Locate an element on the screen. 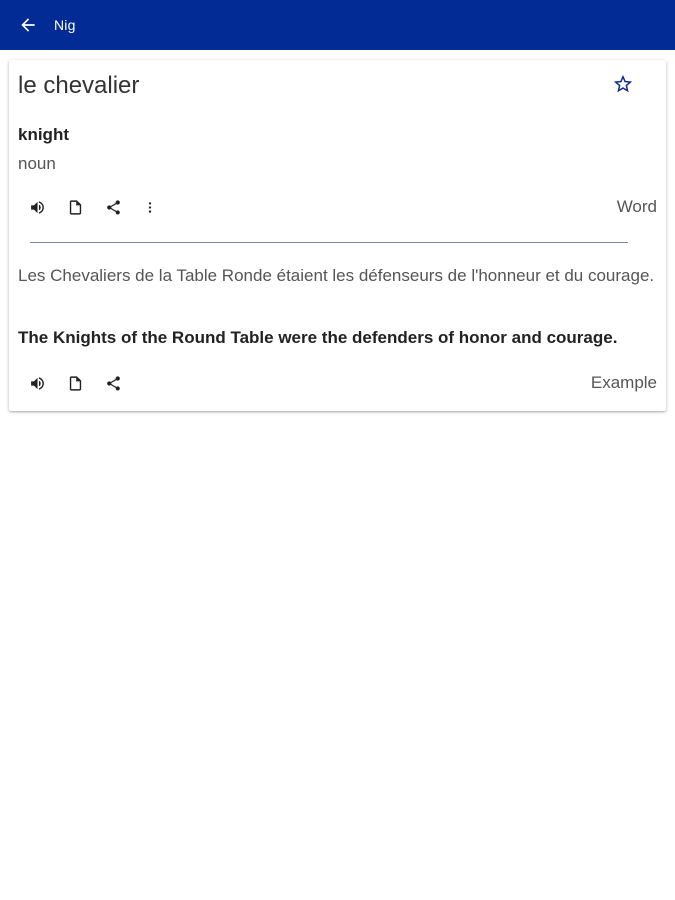 The height and width of the screenshot is (900, 675). favorite-button is located at coordinates (623, 84).